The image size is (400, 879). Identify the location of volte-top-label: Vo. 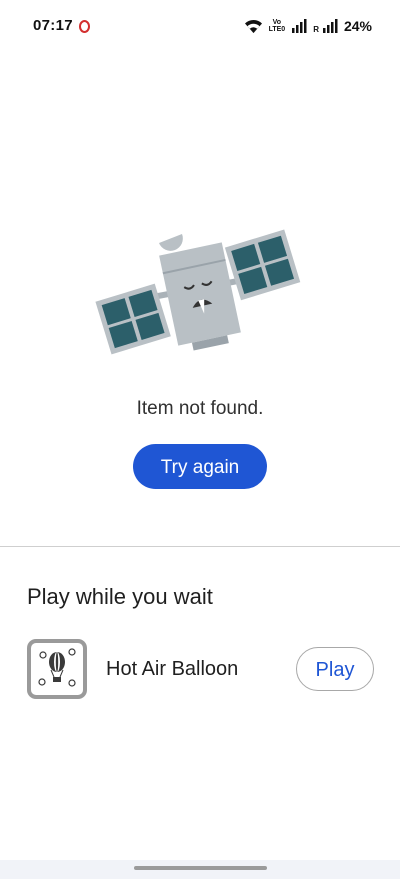
(277, 22).